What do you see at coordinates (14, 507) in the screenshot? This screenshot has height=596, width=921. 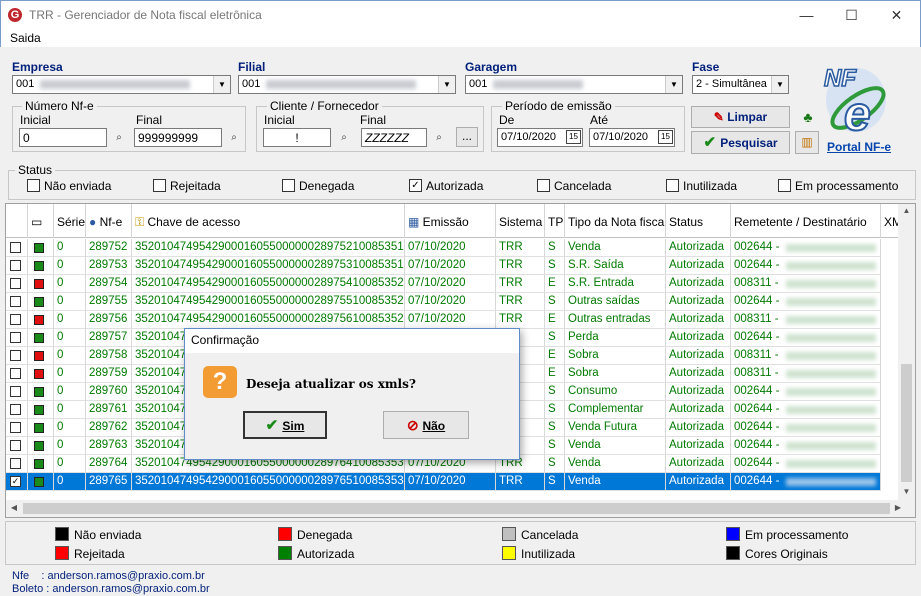 I see `scroll-left-icon: ◀` at bounding box center [14, 507].